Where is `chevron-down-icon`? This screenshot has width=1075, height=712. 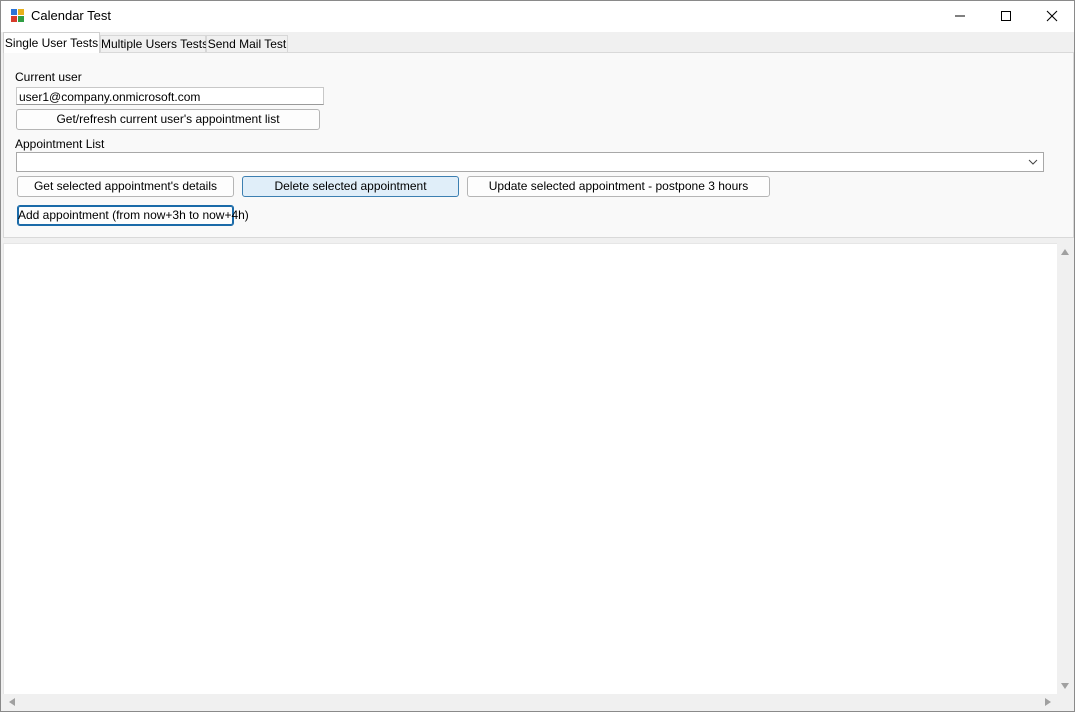 chevron-down-icon is located at coordinates (1033, 162).